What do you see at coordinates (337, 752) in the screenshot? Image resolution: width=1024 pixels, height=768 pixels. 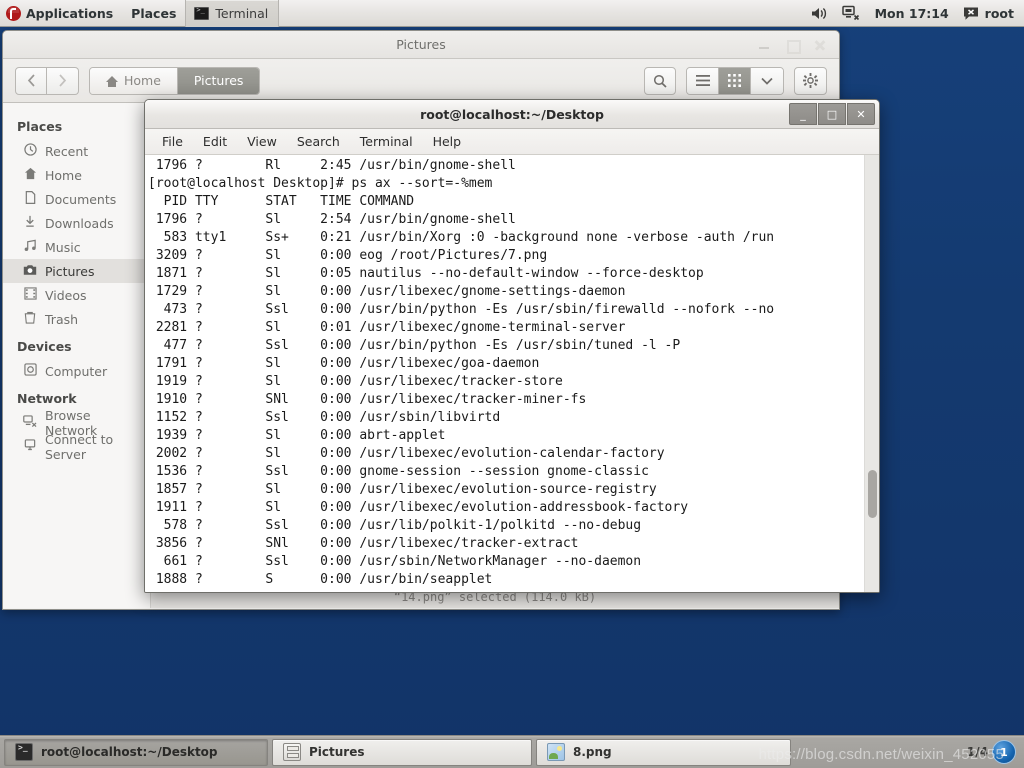 I see `taskbar-item-pictures-label: Pictures` at bounding box center [337, 752].